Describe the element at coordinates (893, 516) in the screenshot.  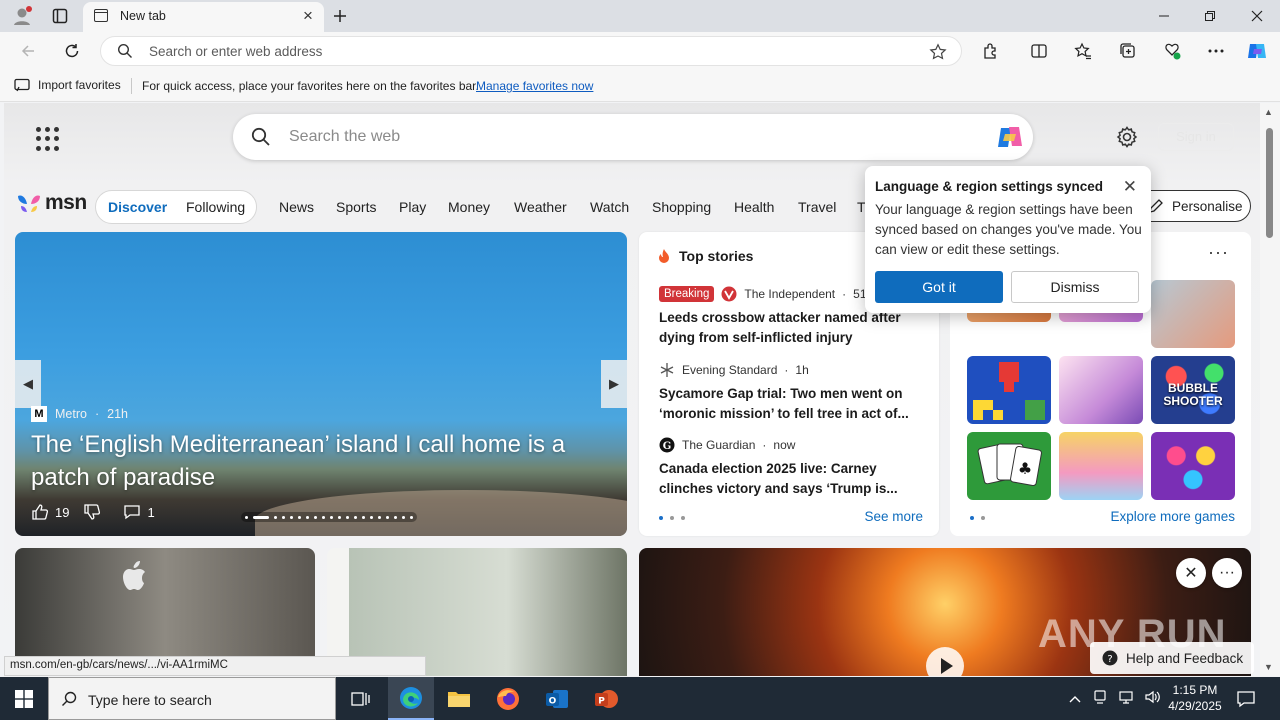
I see `see-more-link: See more` at that location.